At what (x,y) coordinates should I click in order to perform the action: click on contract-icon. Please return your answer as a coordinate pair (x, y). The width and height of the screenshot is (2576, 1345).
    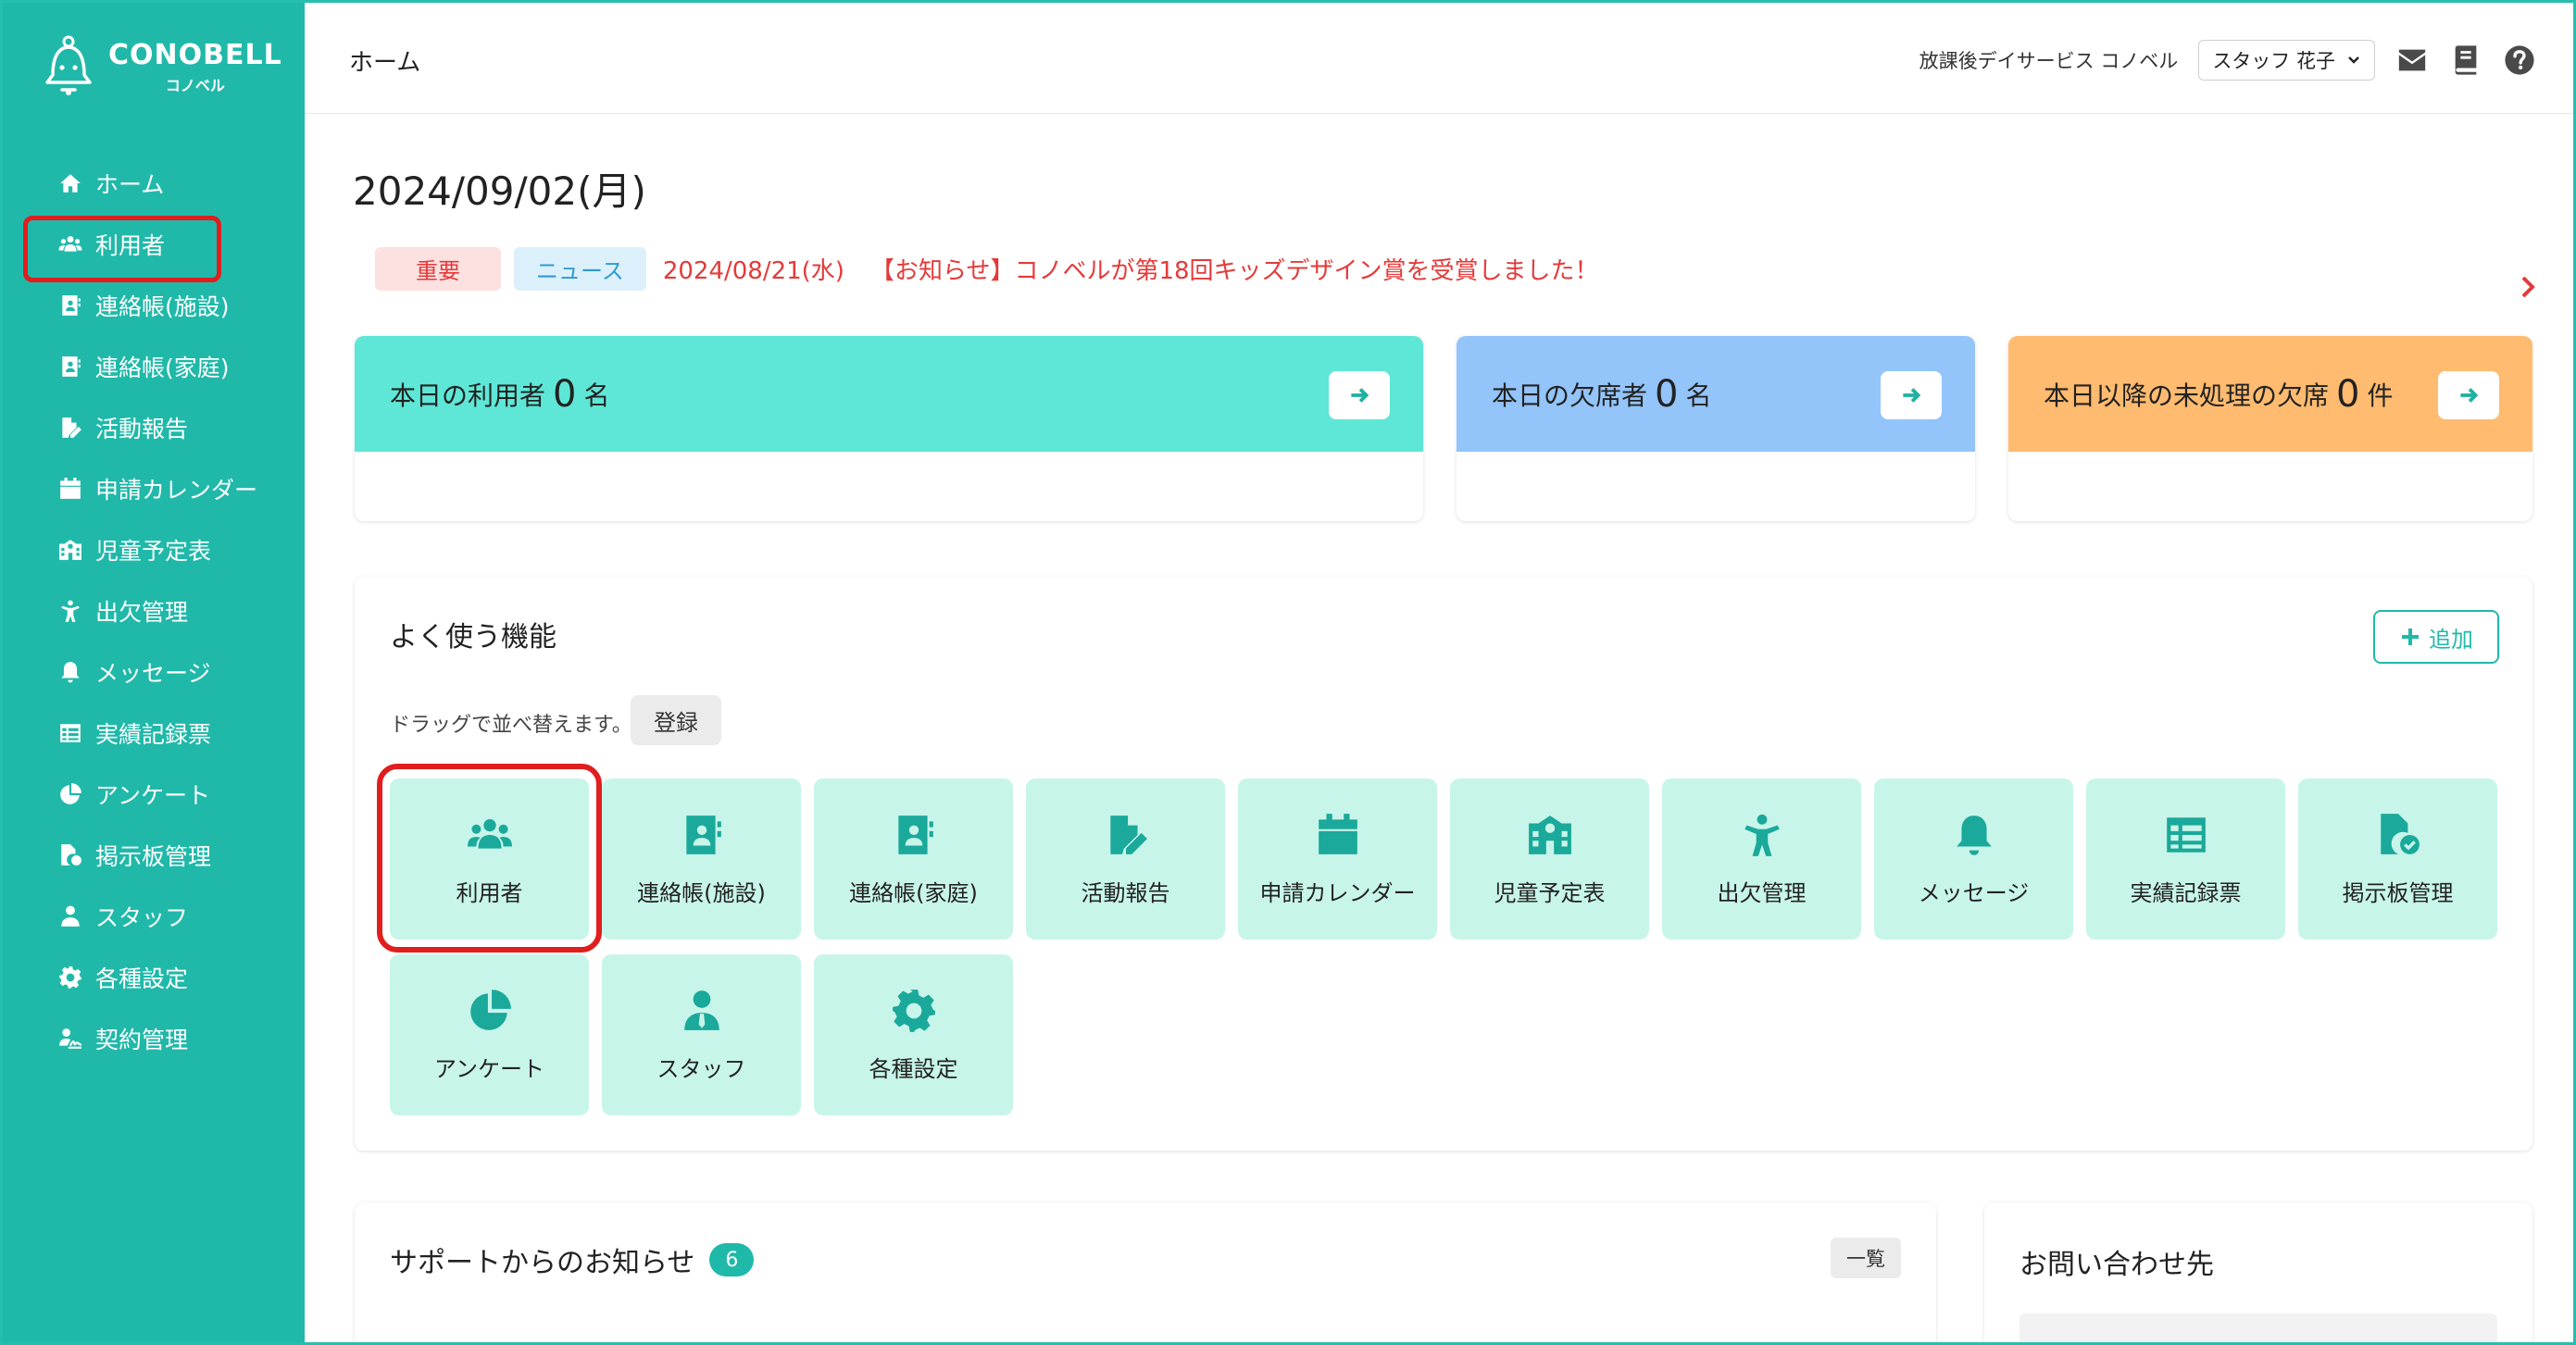
    Looking at the image, I should click on (70, 1038).